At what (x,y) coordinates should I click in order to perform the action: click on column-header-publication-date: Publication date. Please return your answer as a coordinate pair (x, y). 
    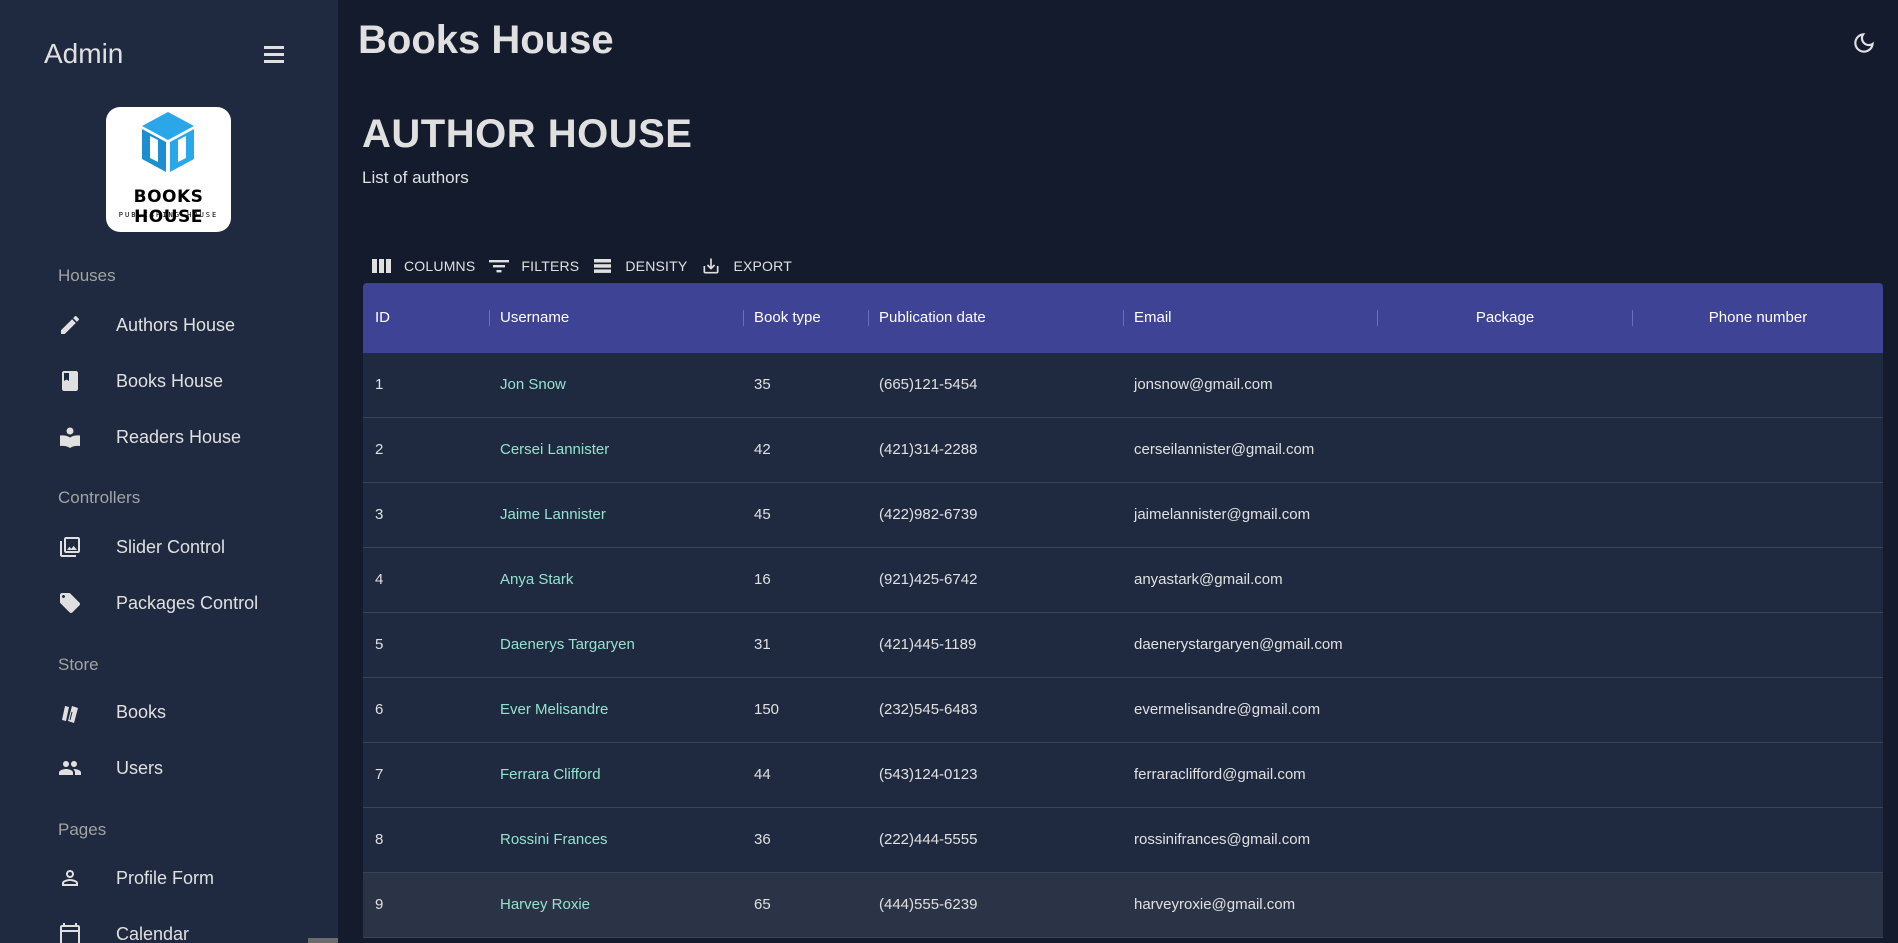
    Looking at the image, I should click on (932, 318).